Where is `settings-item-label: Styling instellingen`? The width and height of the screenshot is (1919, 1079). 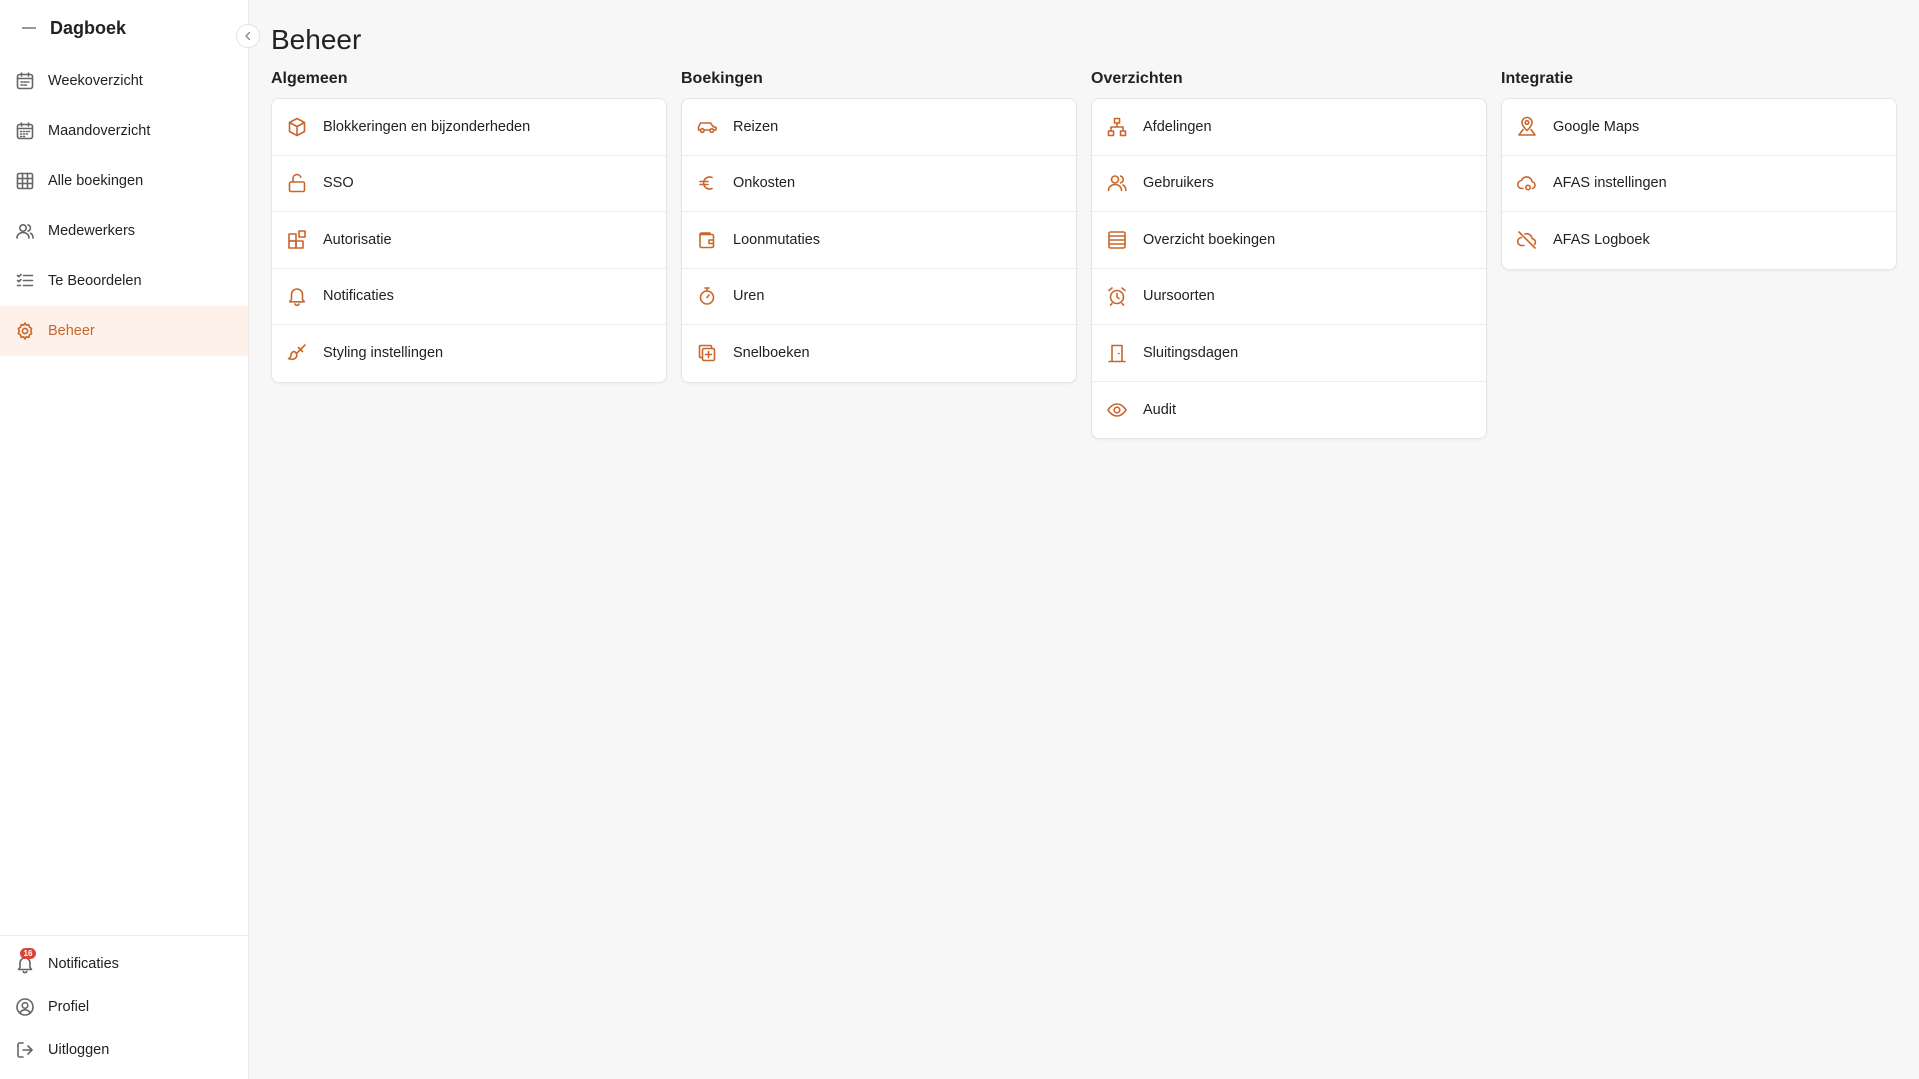 settings-item-label: Styling instellingen is located at coordinates (383, 353).